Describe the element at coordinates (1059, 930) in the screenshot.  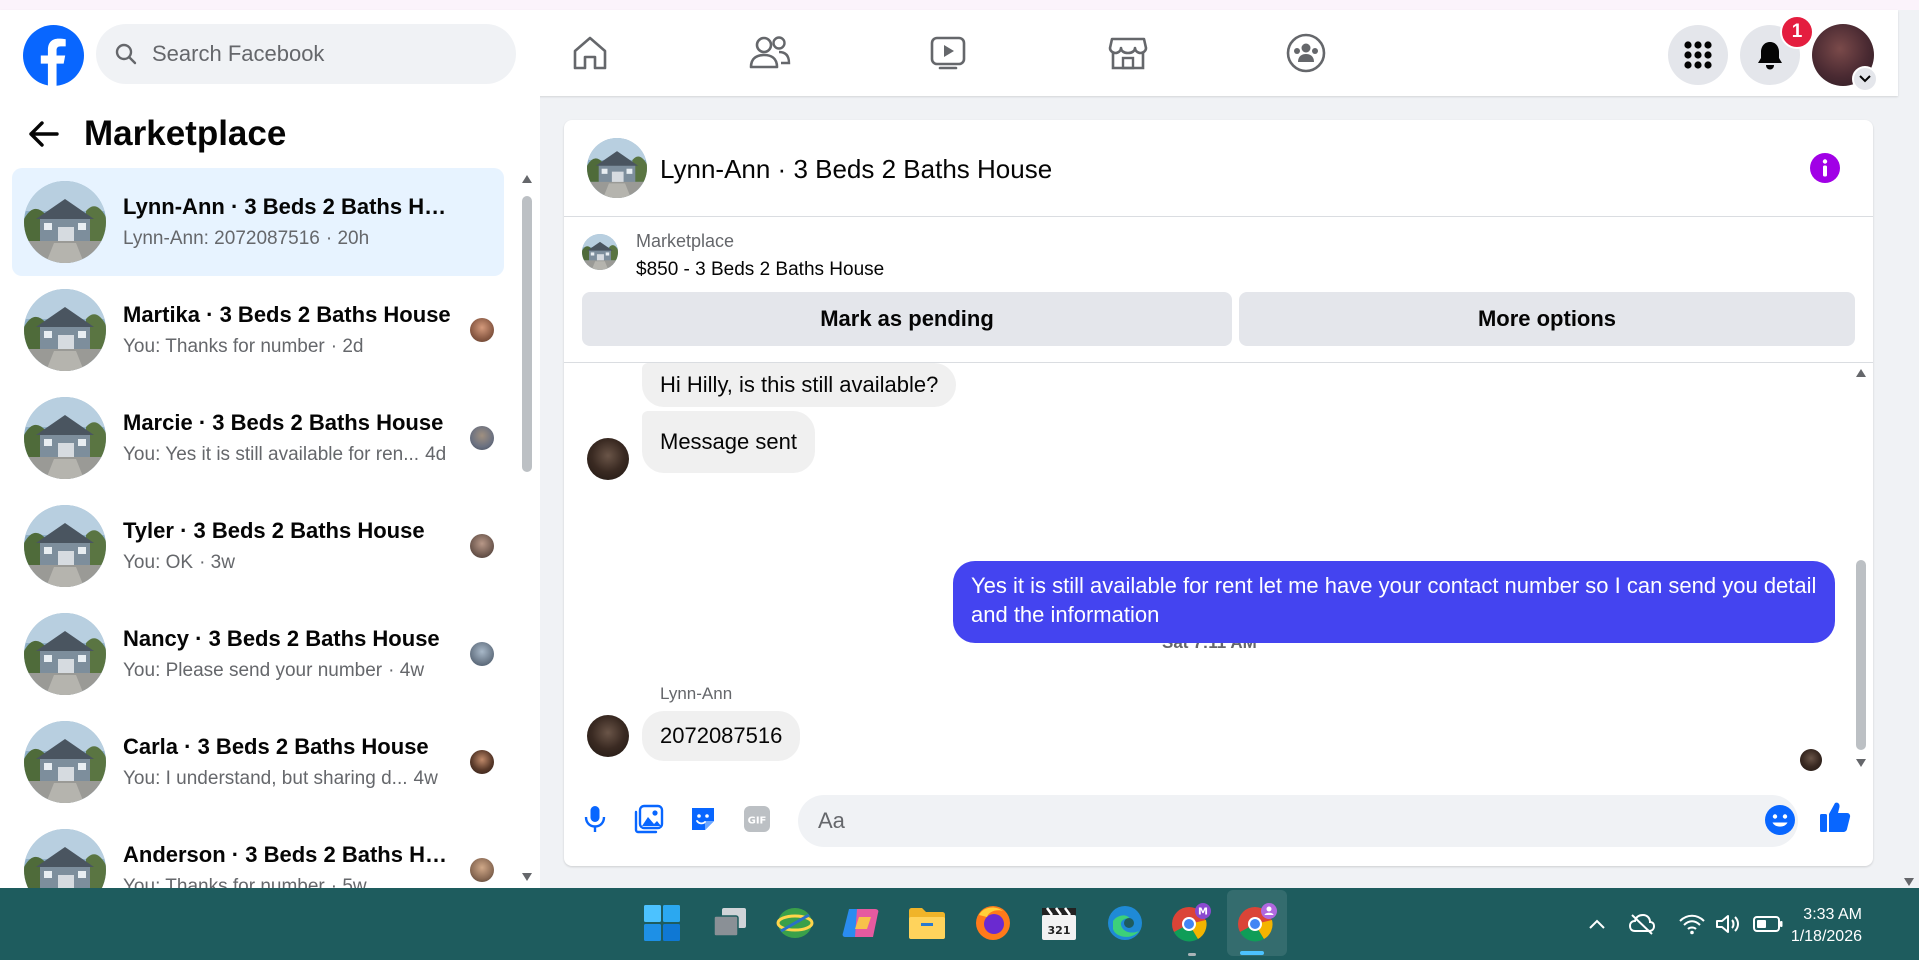
I see `svg-text: 321` at that location.